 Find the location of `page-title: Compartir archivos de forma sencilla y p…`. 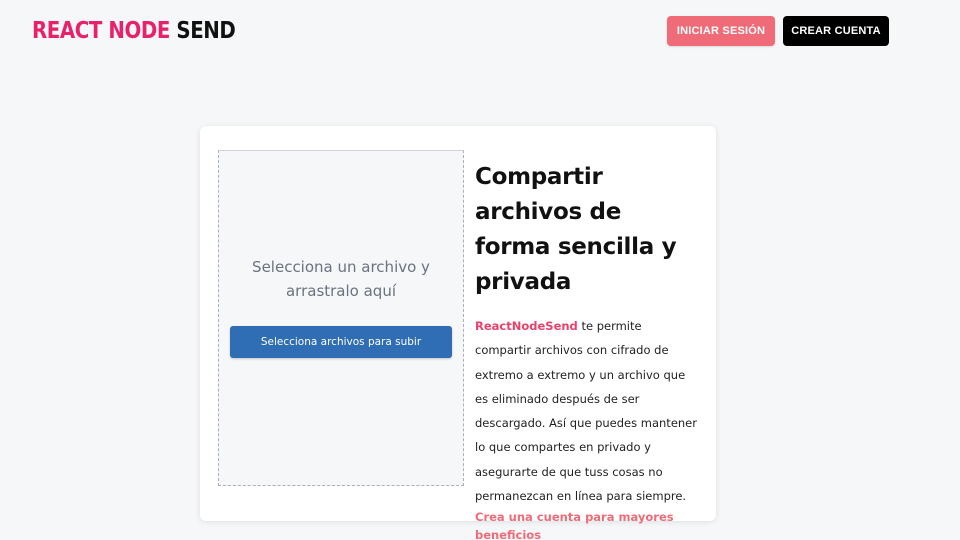

page-title: Compartir archivos de forma sencilla y p… is located at coordinates (576, 229).